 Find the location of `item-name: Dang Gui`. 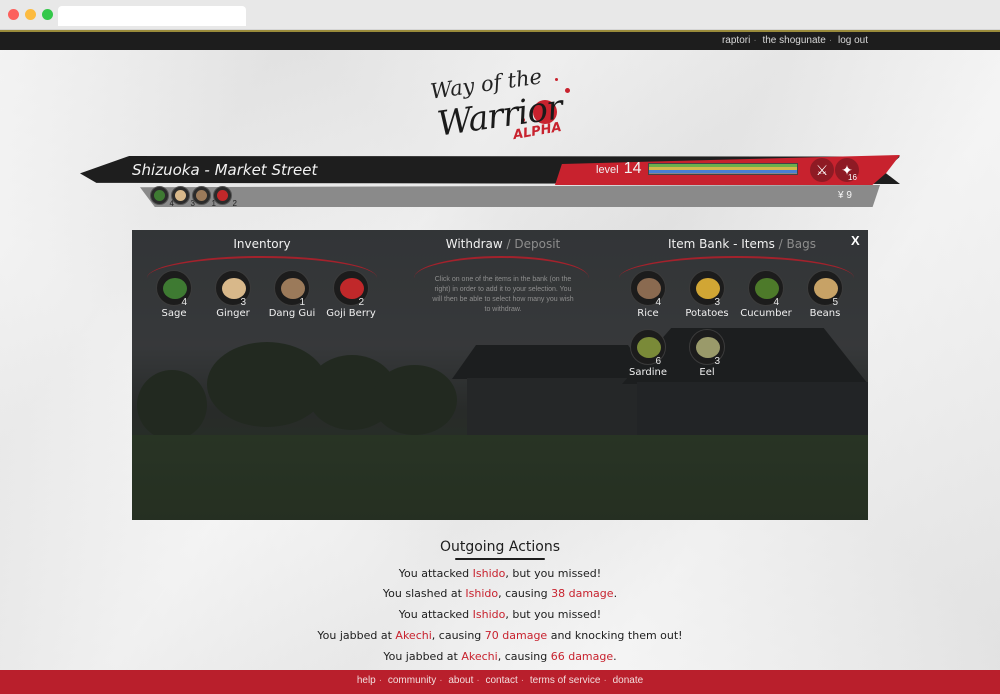

item-name: Dang Gui is located at coordinates (292, 313).